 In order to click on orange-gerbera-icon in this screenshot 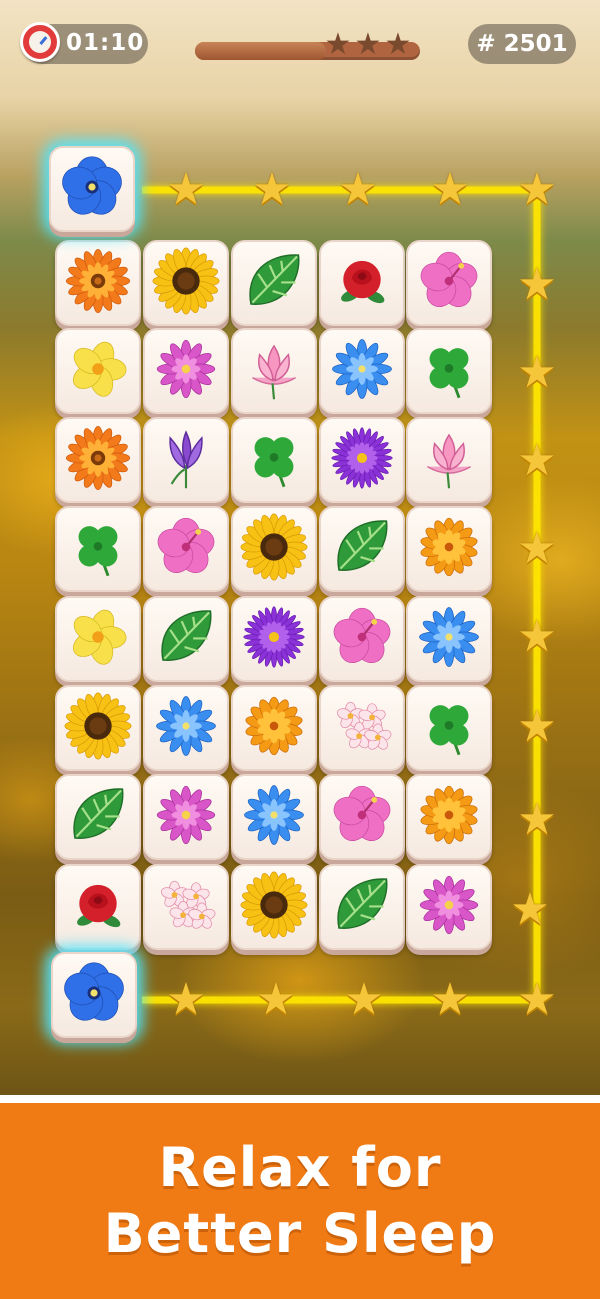, I will do `click(98, 283)`.